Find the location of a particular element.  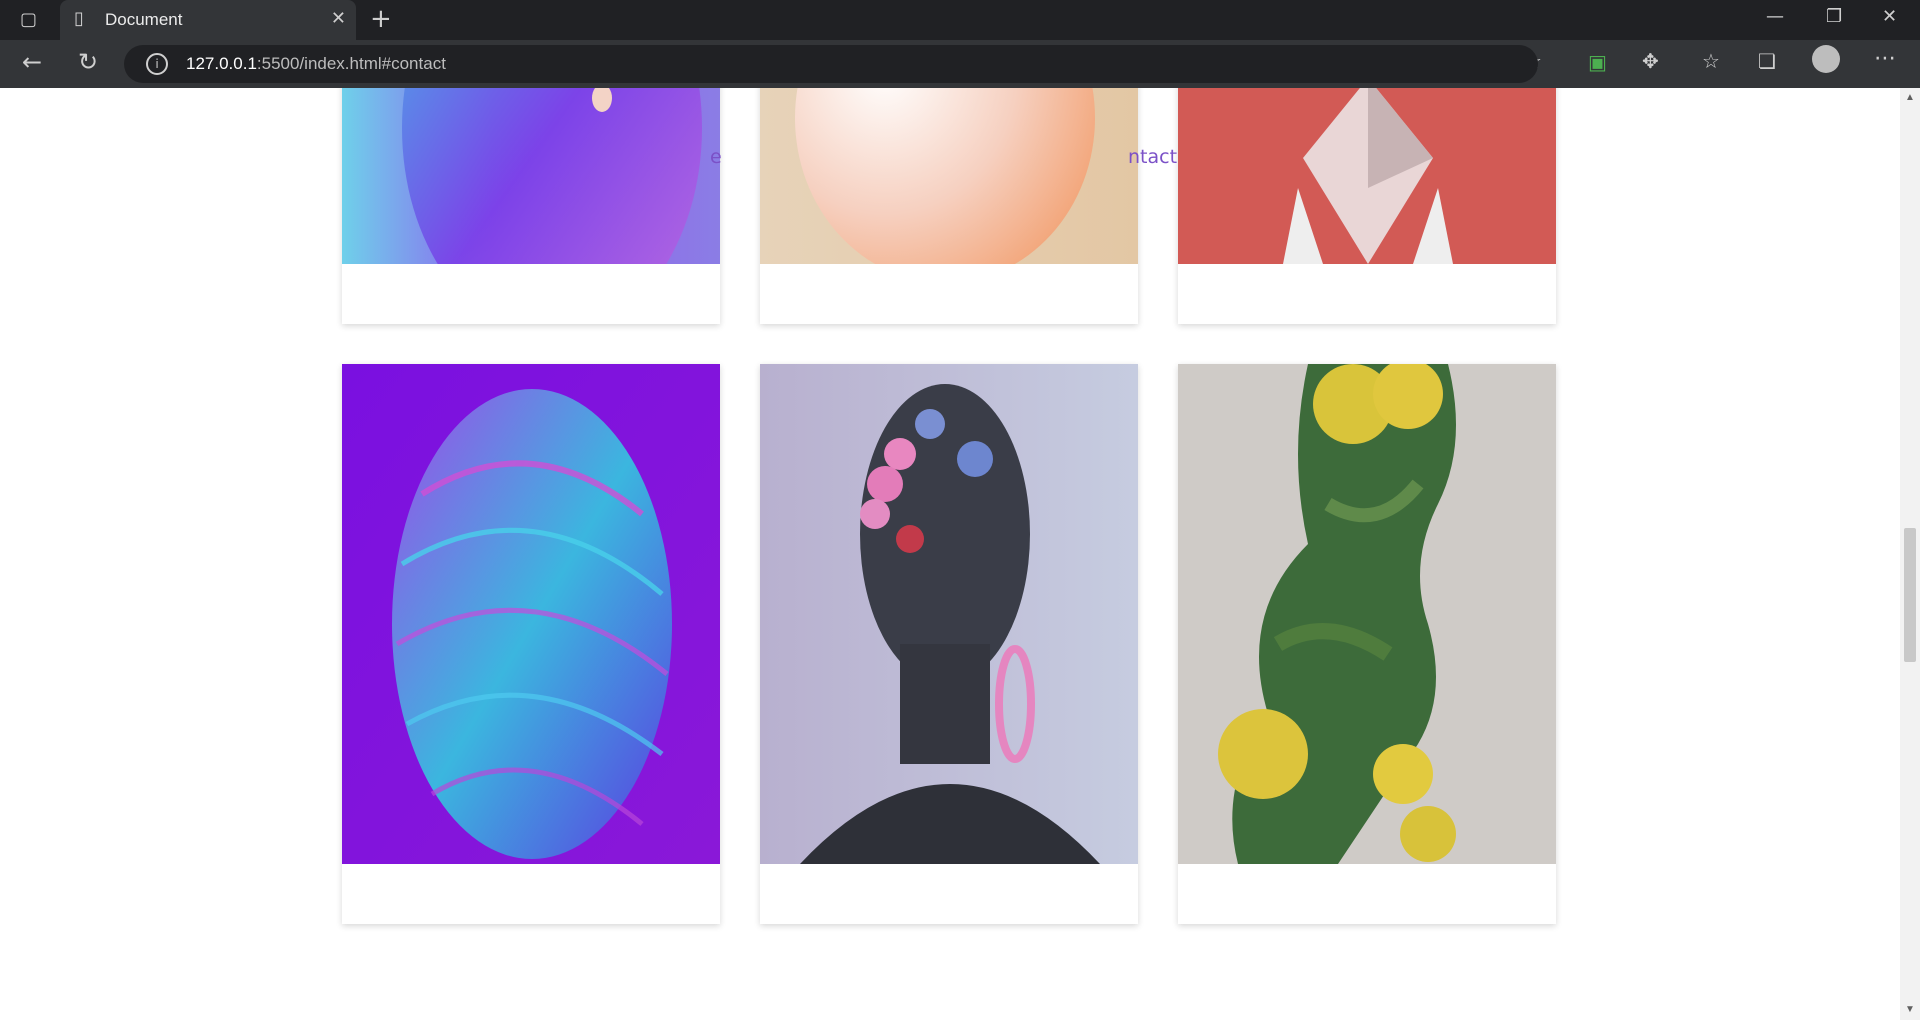

scroll-up-icon: ▲ is located at coordinates (1910, 97).